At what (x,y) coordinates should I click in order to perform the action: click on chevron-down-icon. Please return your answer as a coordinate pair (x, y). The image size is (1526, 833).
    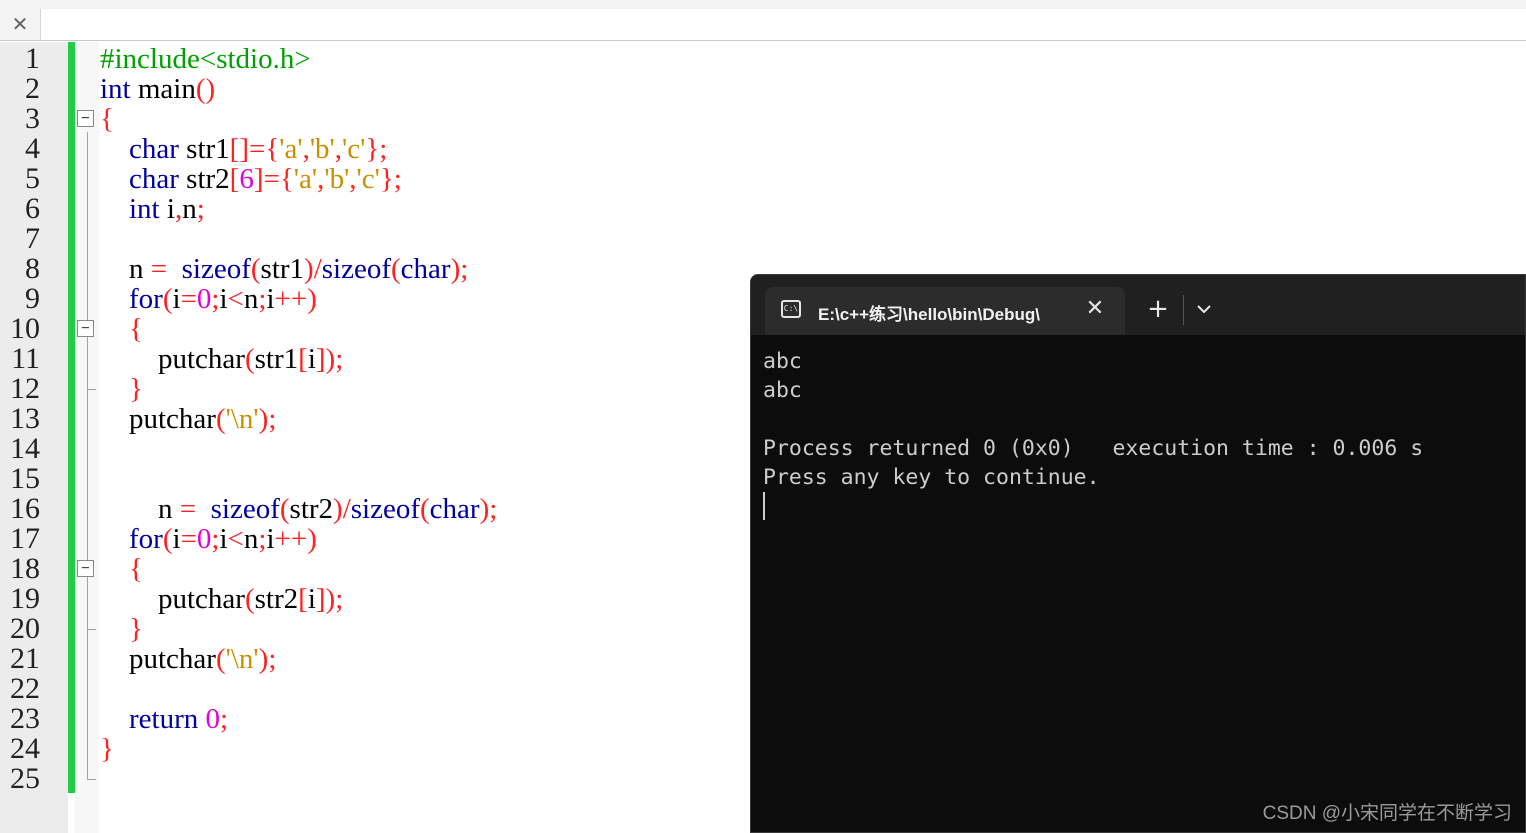
    Looking at the image, I should click on (1204, 309).